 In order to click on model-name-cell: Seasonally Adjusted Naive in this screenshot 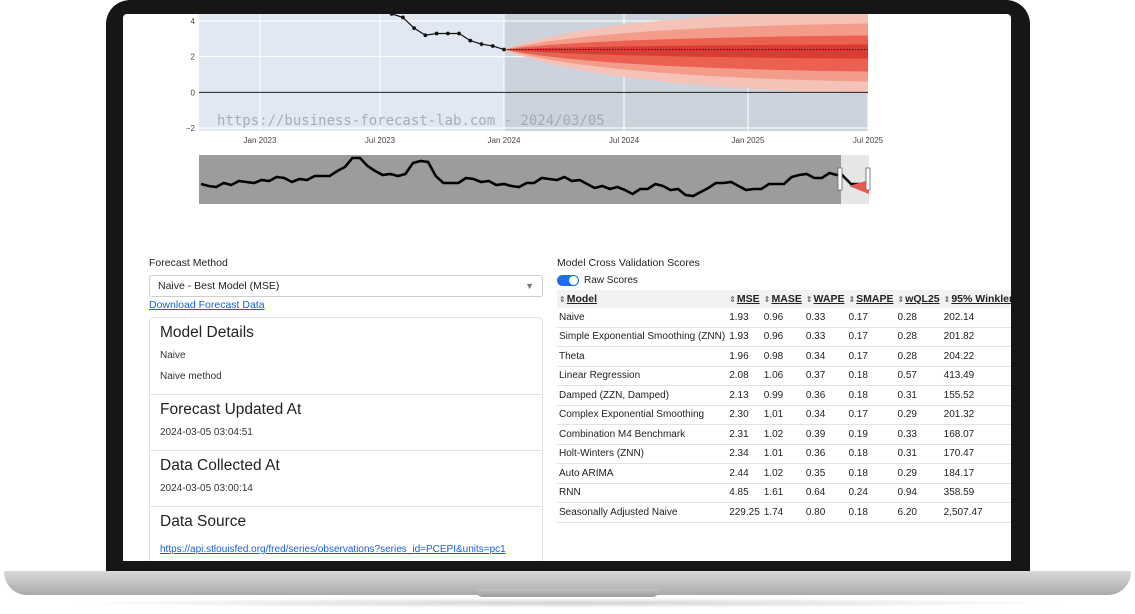, I will do `click(642, 512)`.